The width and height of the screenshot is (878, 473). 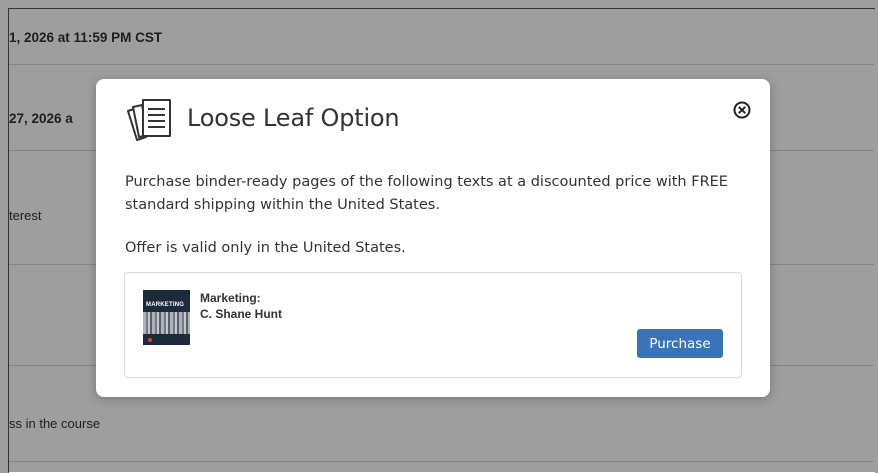 I want to click on cover-logo, so click(x=150, y=340).